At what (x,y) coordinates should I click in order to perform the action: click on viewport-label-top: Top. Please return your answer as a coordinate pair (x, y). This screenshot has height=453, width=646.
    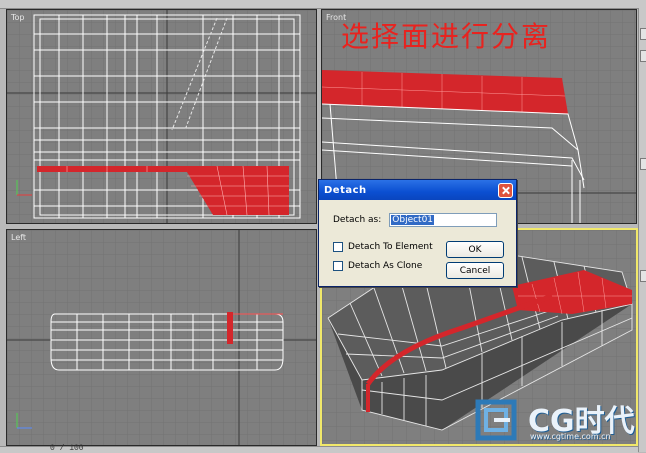
    Looking at the image, I should click on (18, 17).